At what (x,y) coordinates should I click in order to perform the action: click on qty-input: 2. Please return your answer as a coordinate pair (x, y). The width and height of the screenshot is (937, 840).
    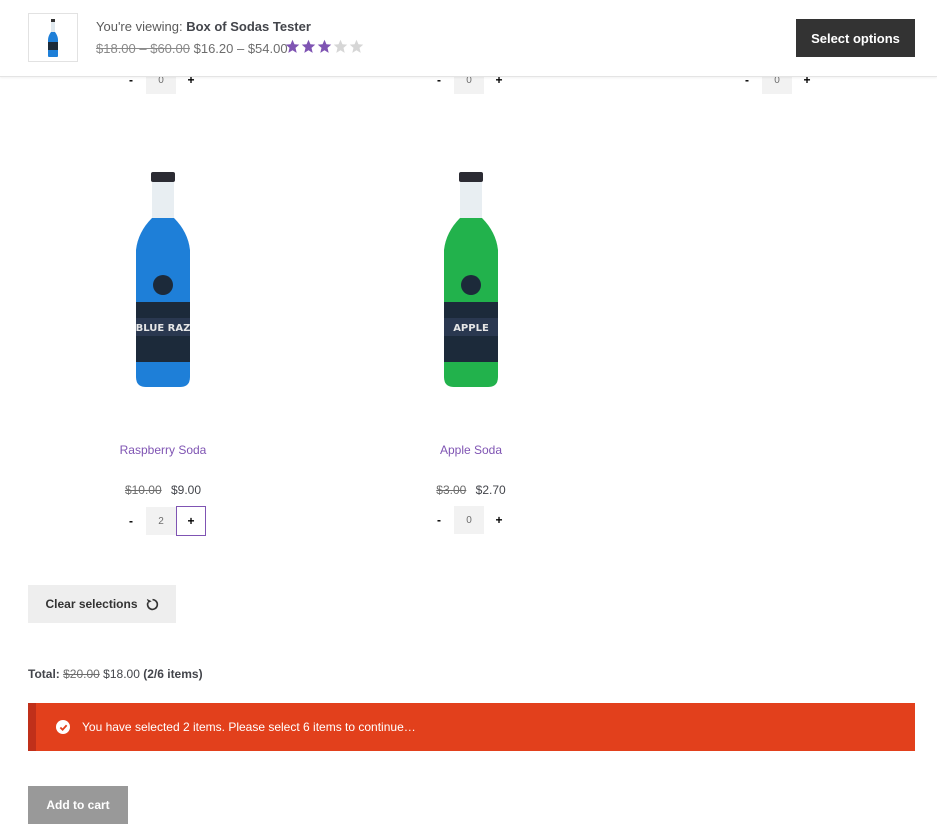
    Looking at the image, I should click on (161, 521).